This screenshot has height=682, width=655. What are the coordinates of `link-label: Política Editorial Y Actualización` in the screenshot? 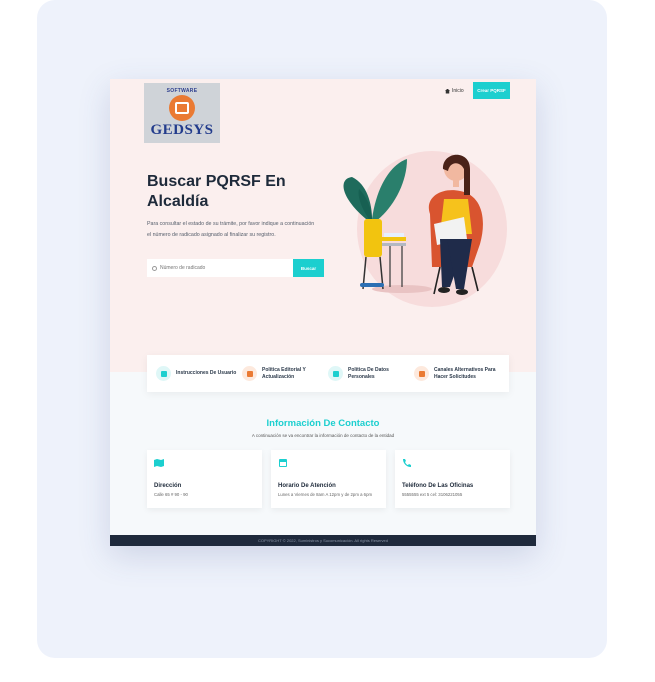 It's located at (284, 373).